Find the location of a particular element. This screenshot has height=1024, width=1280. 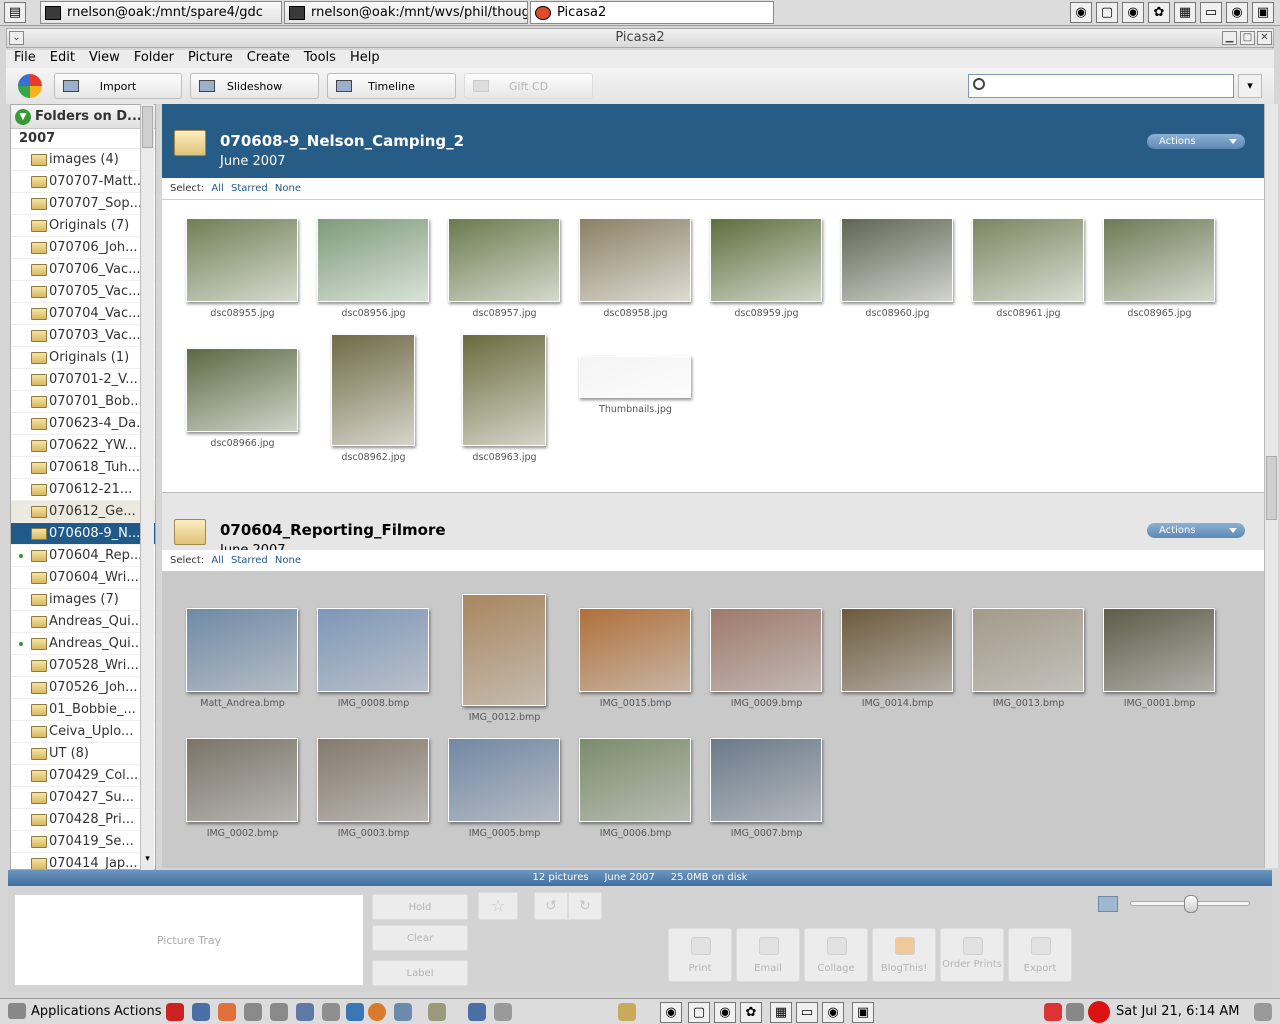

picasa-launcher-icon is located at coordinates (227, 1012).